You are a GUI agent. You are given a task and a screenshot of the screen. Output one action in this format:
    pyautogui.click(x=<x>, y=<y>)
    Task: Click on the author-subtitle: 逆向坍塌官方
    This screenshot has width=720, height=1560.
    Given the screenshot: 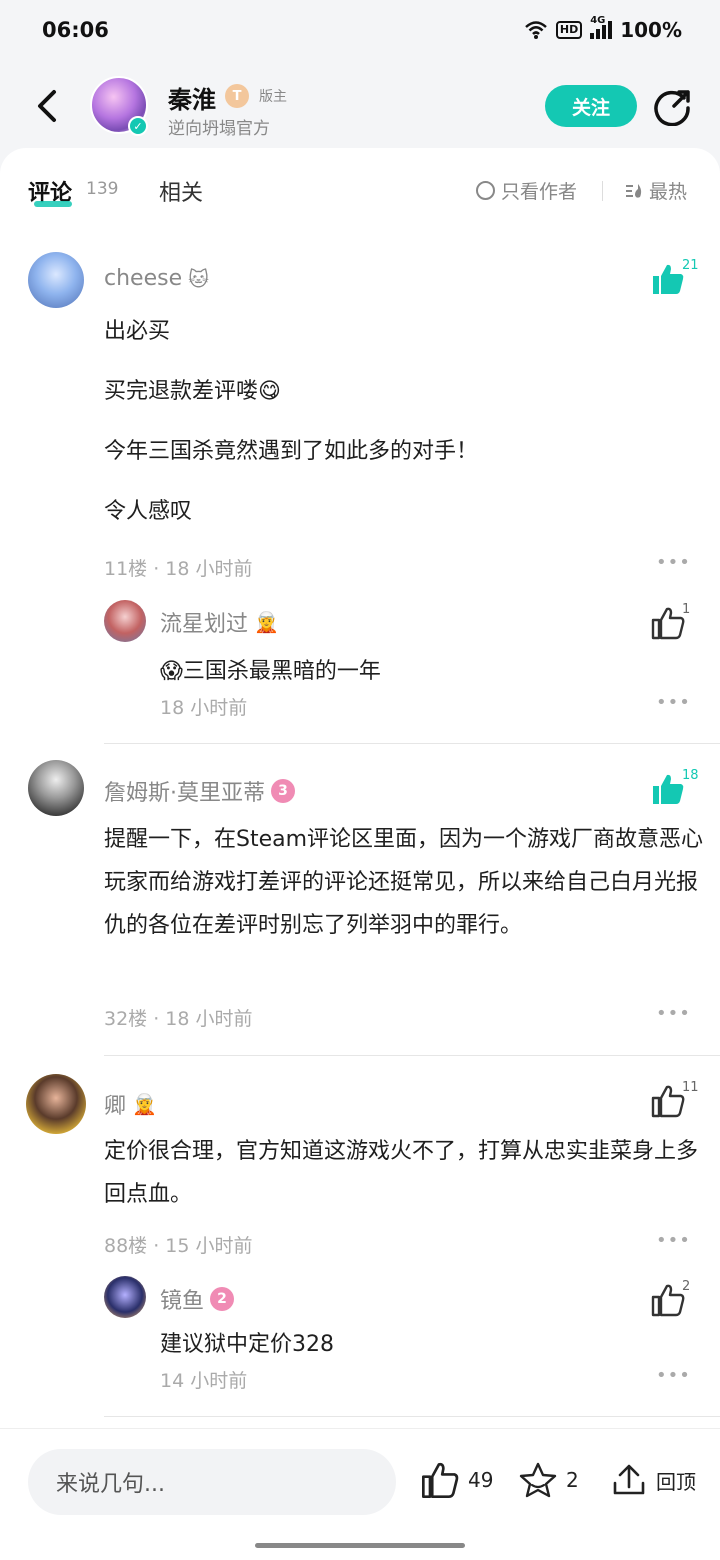 What is the action you would take?
    pyautogui.click(x=219, y=129)
    